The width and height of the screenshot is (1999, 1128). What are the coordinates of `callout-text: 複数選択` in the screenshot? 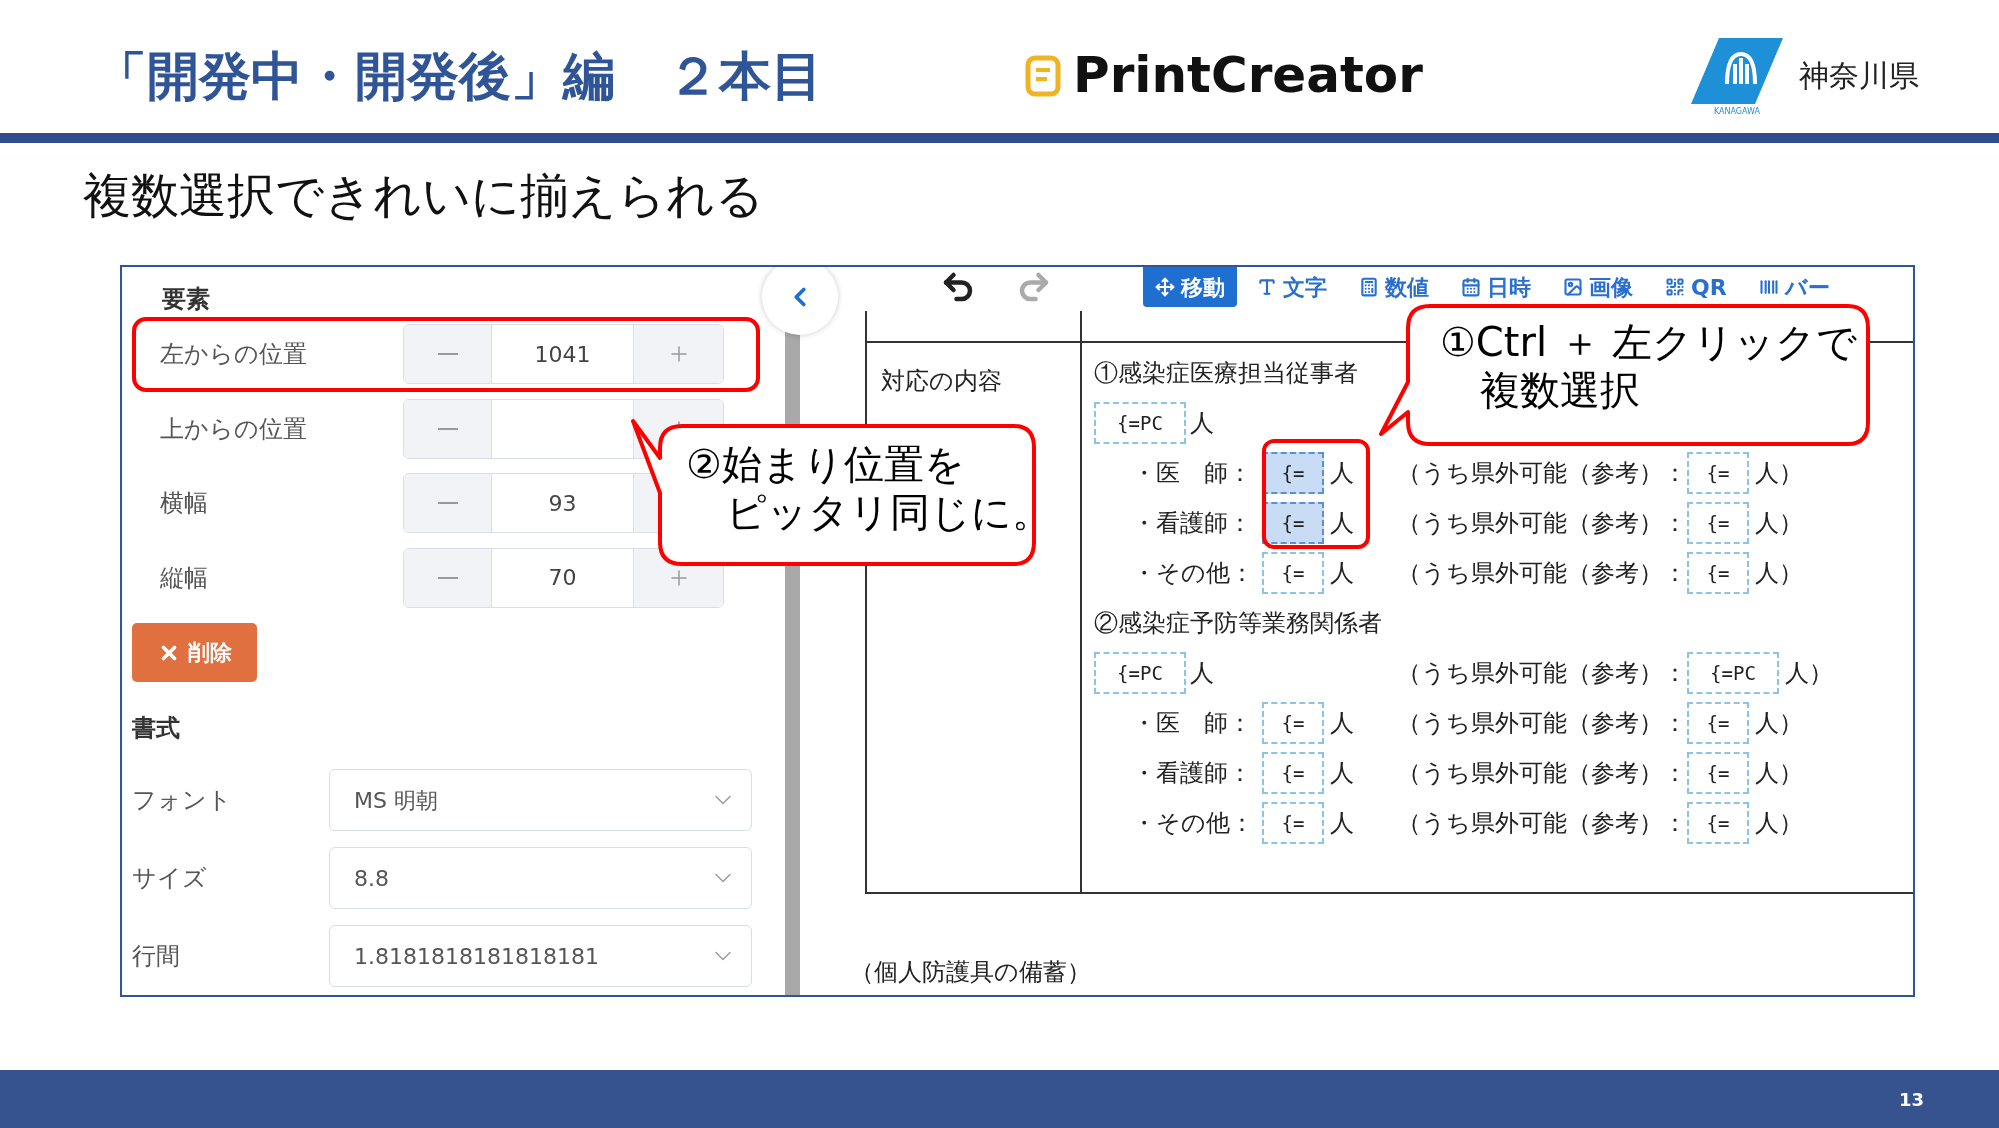 It's located at (1560, 390).